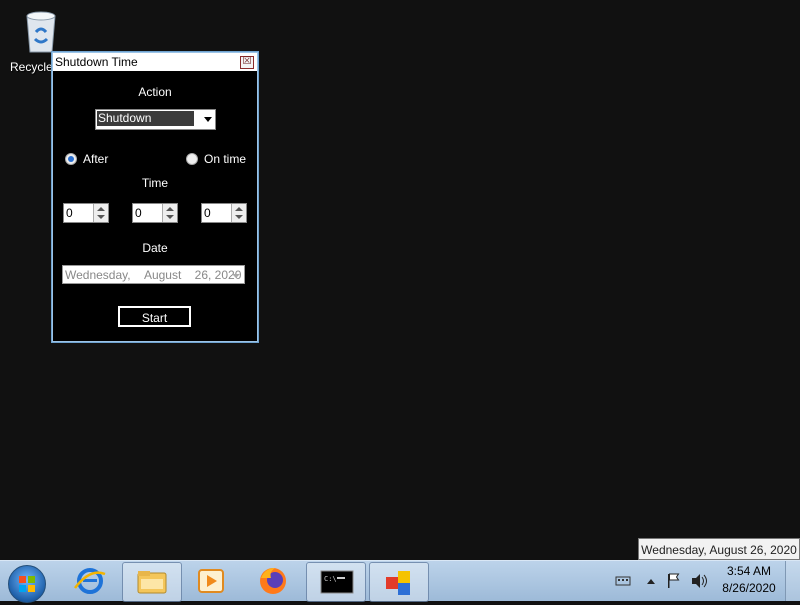  I want to click on date-picker: Wednesday, August 26, 2020, so click(153, 274).